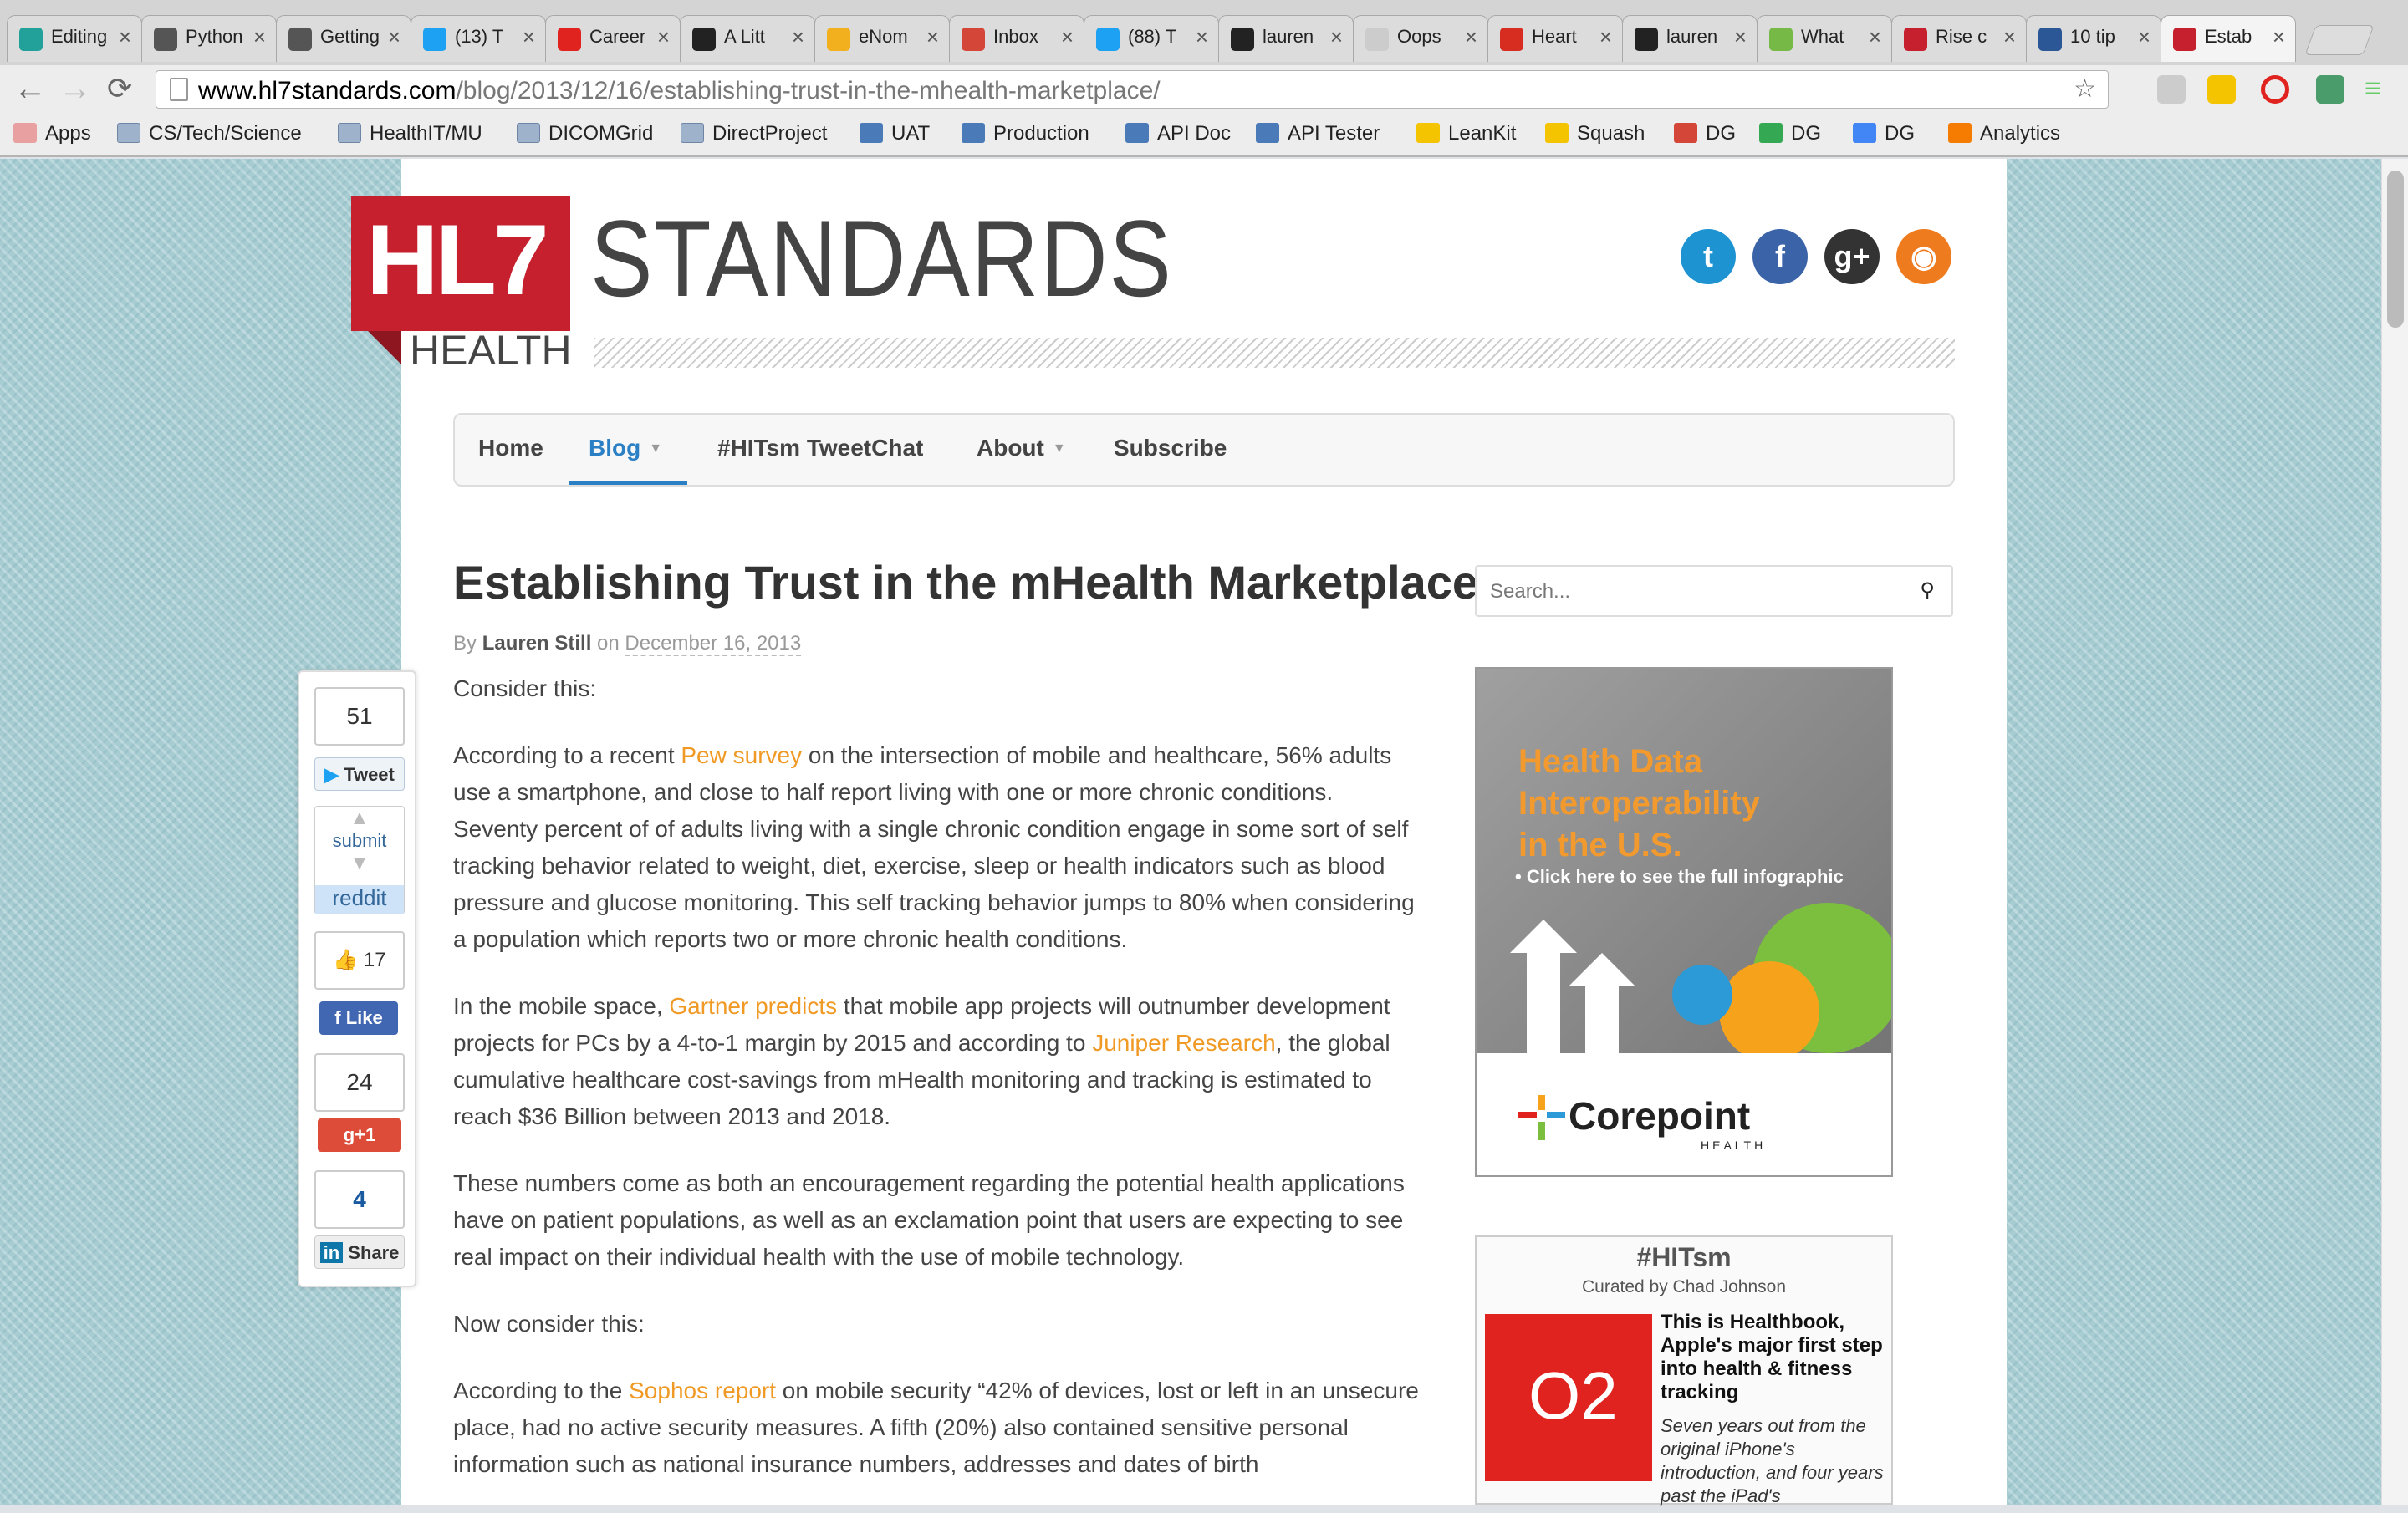 The width and height of the screenshot is (2408, 1513). I want to click on bookmark-star-icon: ☆, so click(2085, 89).